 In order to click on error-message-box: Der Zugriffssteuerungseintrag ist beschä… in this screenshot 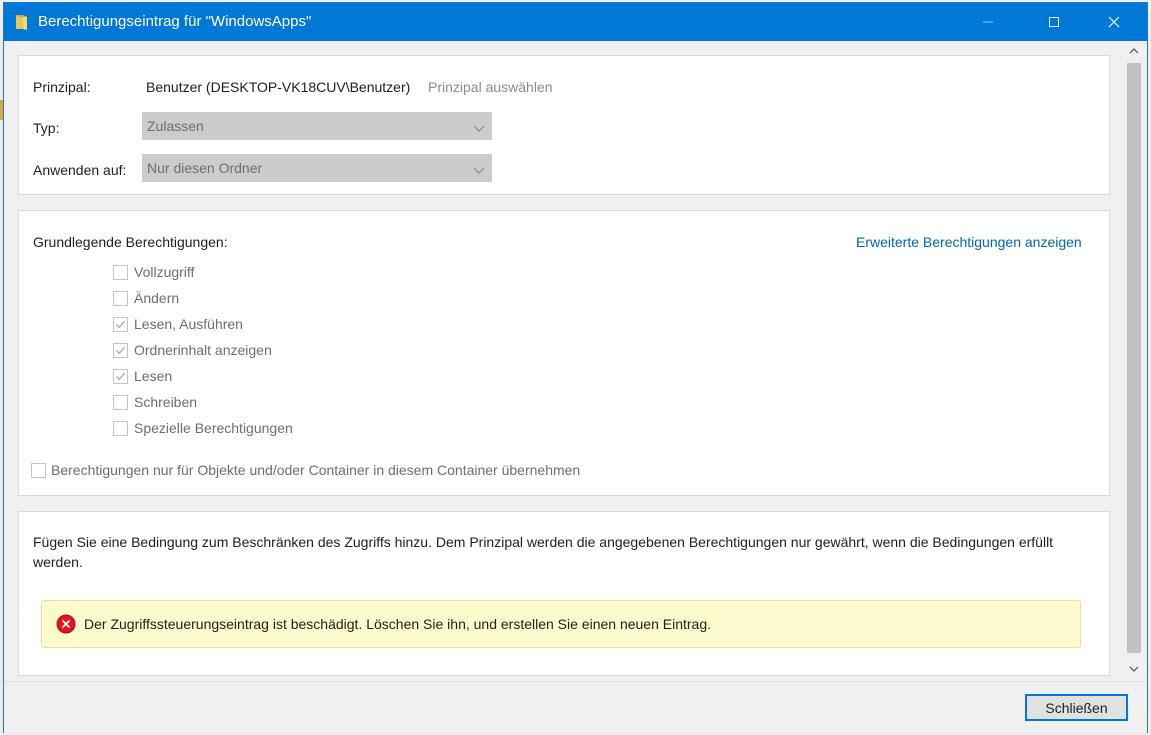, I will do `click(561, 624)`.